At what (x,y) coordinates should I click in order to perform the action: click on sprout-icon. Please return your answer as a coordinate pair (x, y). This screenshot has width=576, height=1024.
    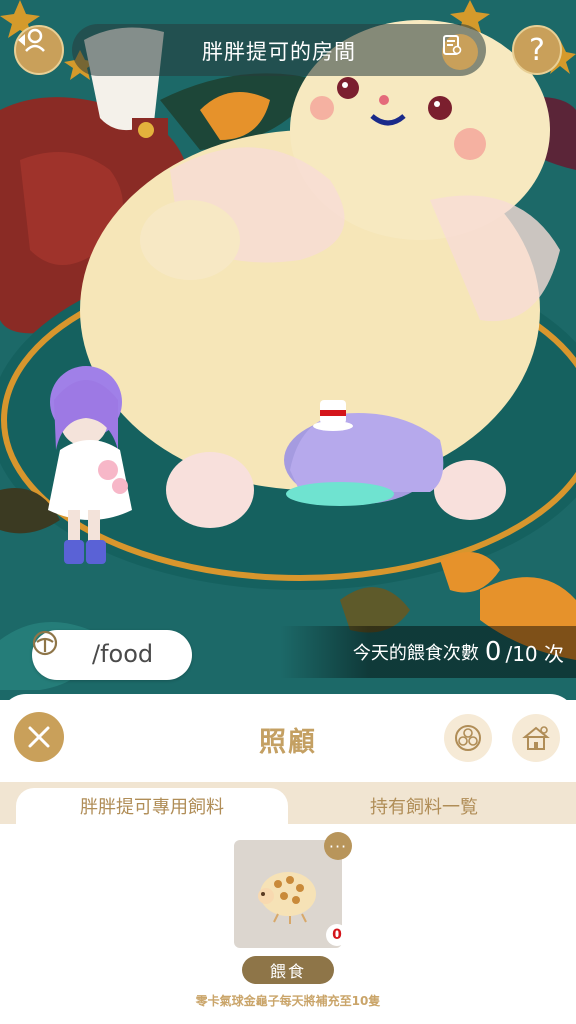
    Looking at the image, I should click on (45, 643).